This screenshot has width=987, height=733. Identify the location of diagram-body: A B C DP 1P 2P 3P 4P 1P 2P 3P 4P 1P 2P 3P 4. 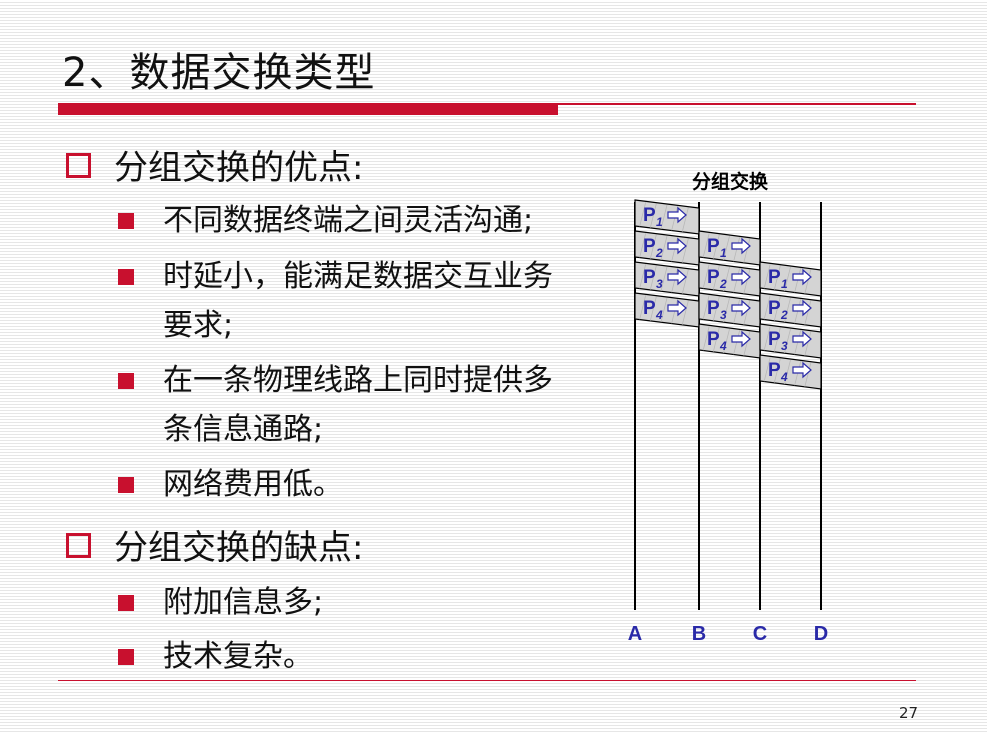
(728, 422).